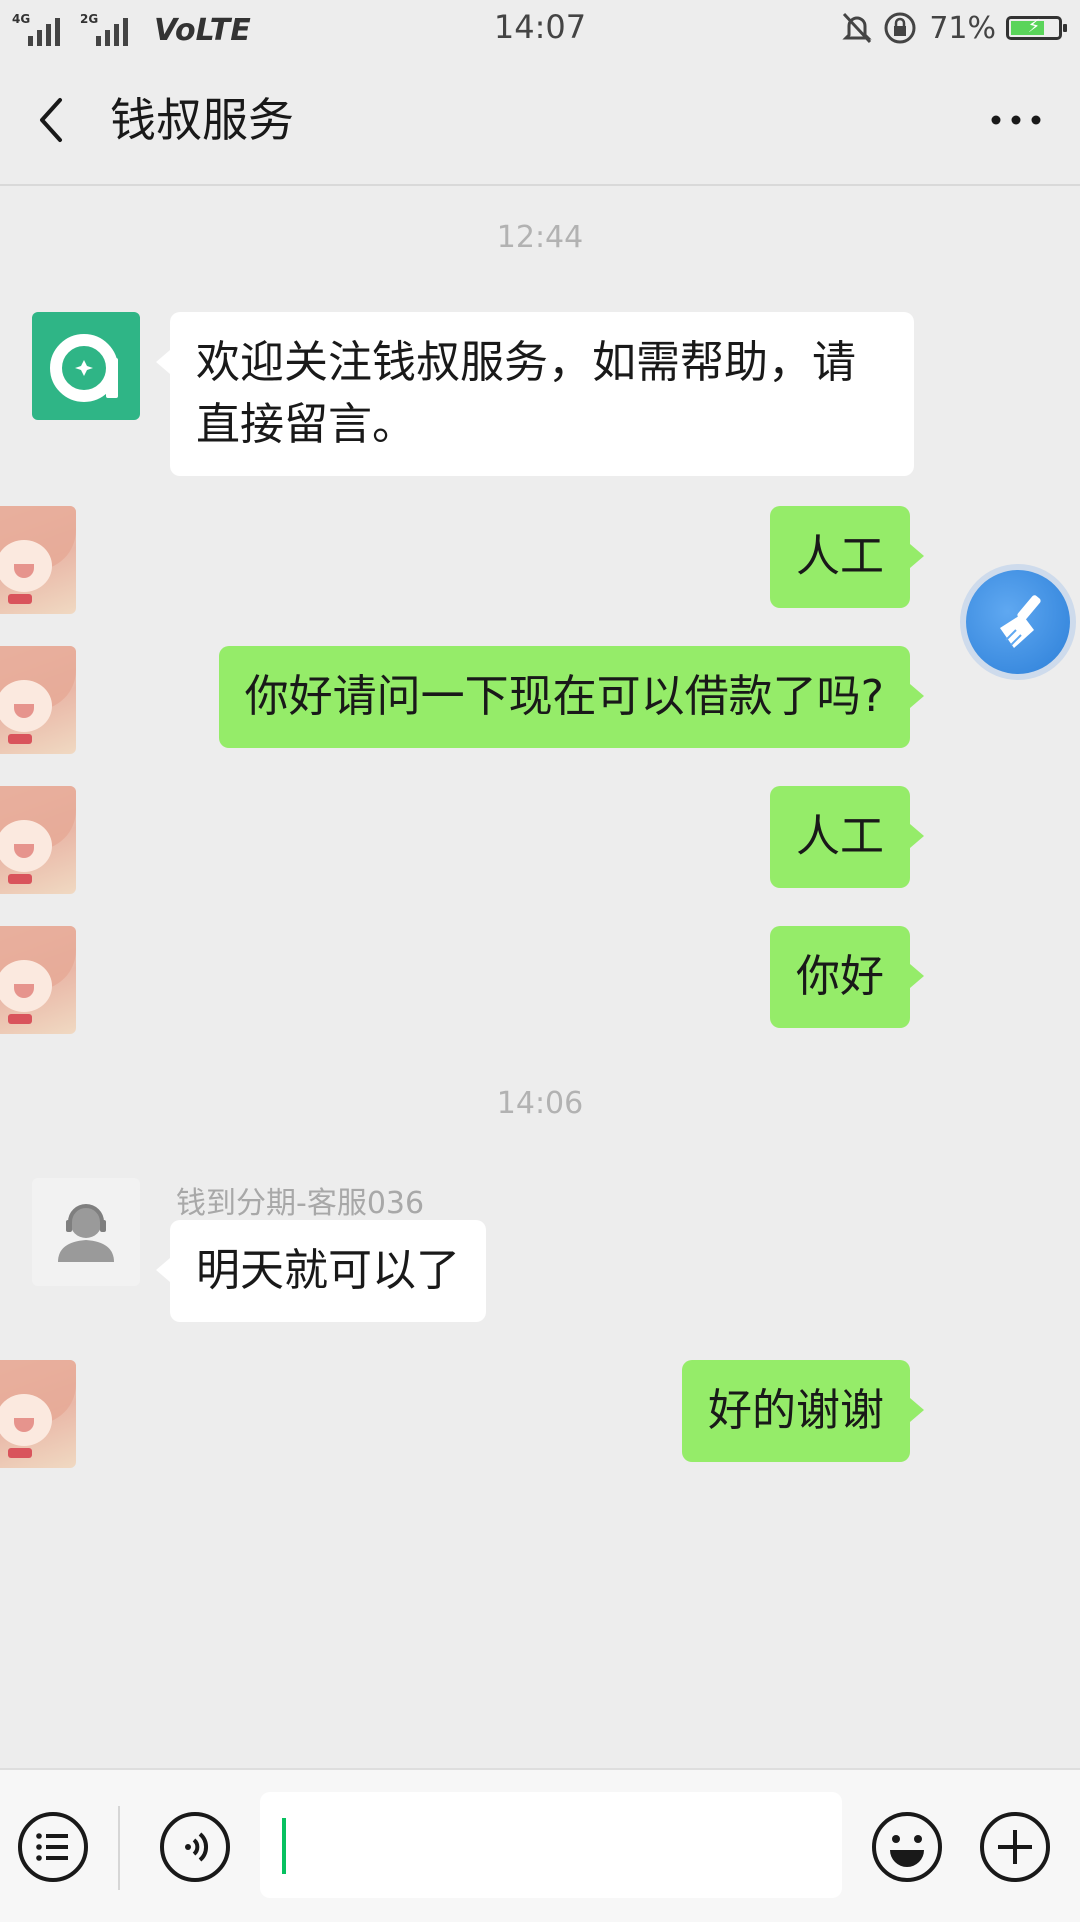  I want to click on message-bubble: 明天就可以了, so click(321, 1271).